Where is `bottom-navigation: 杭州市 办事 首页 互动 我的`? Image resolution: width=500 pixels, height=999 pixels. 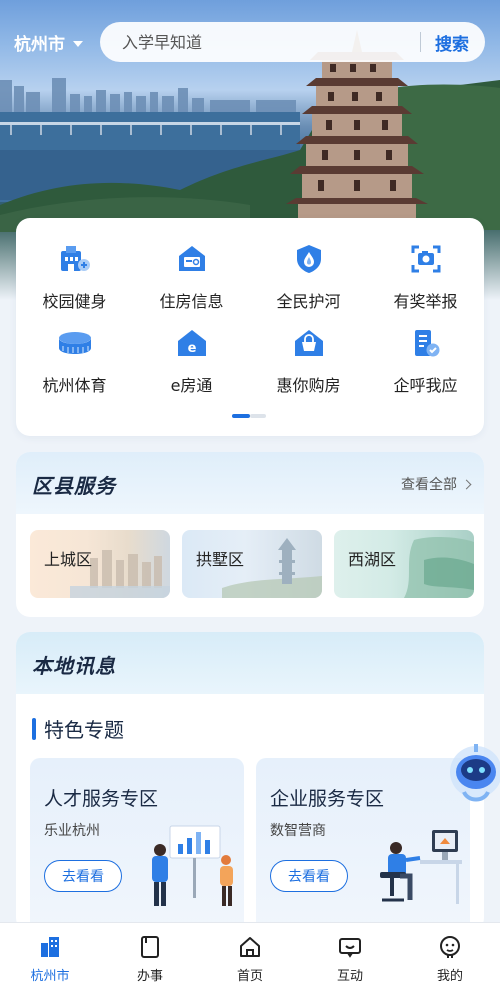 bottom-navigation: 杭州市 办事 首页 互动 我的 is located at coordinates (250, 960).